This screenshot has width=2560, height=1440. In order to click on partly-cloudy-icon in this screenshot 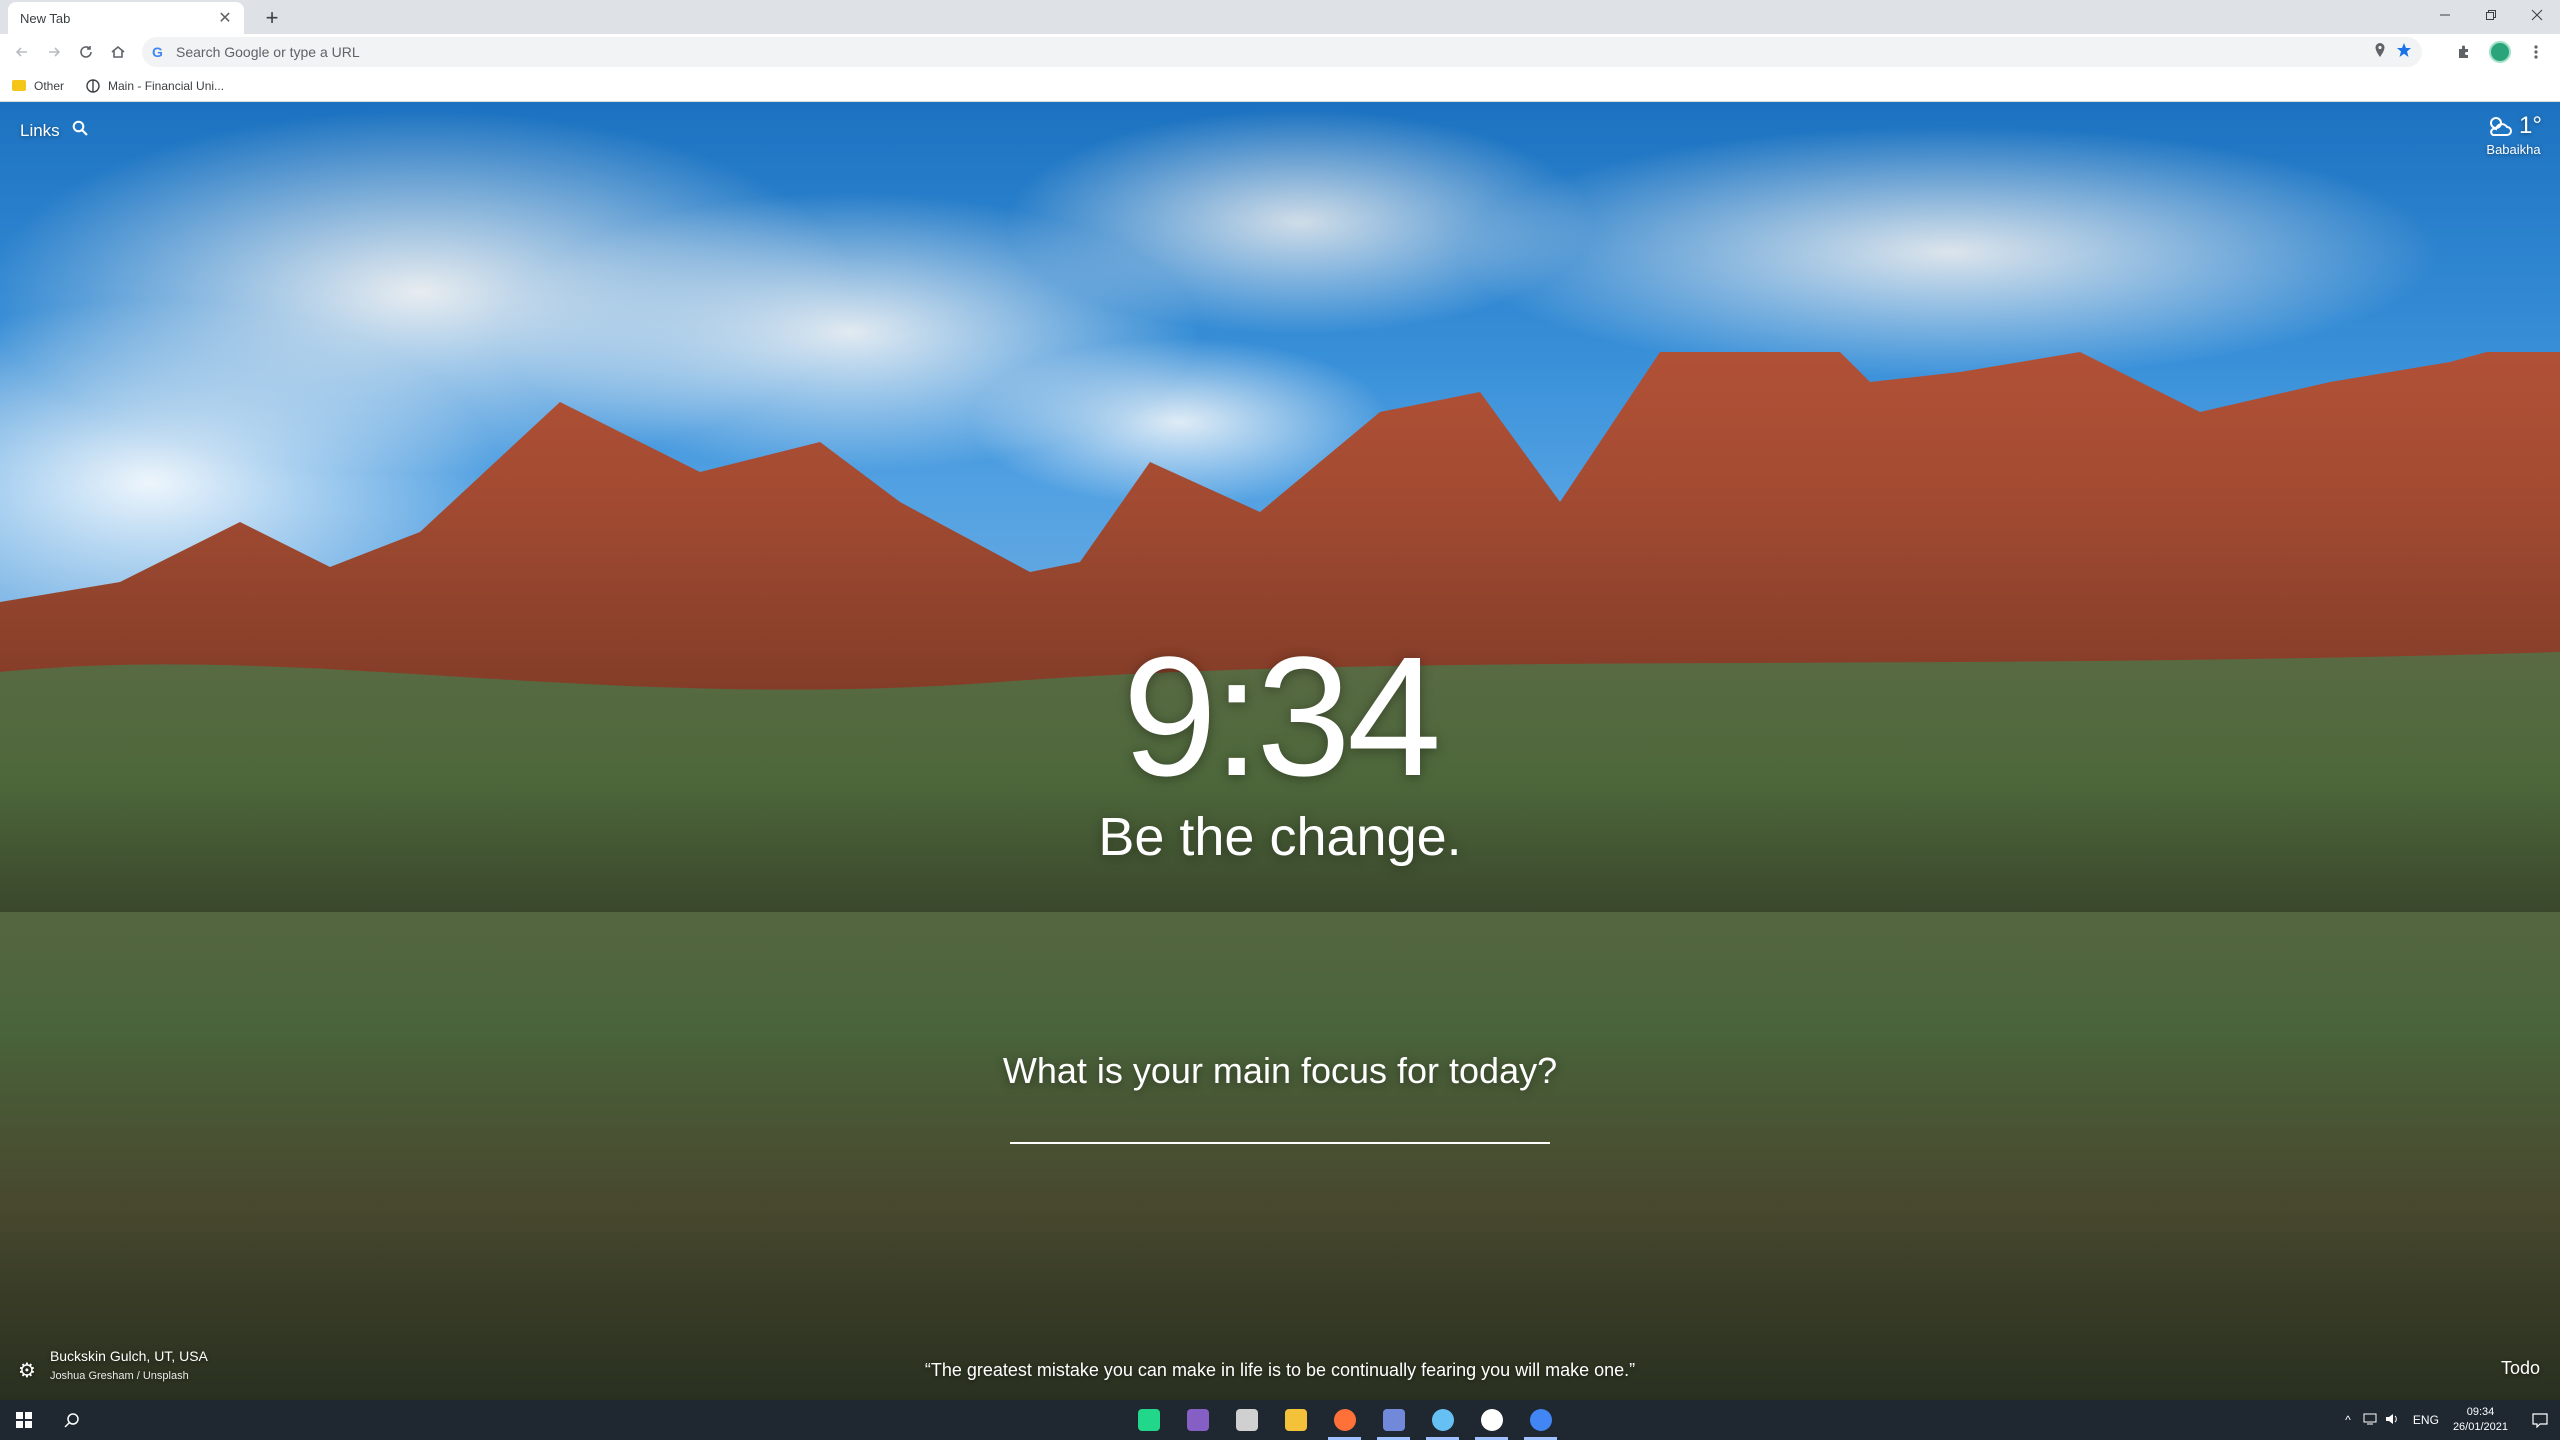, I will do `click(2501, 126)`.